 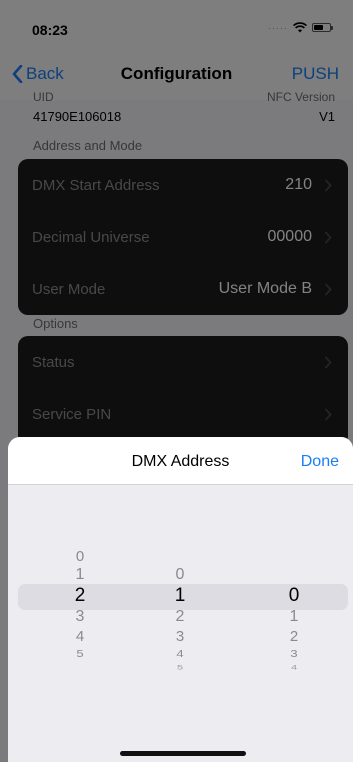 I want to click on picker-wheel-ones: 01 2 3 4, so click(x=294, y=623).